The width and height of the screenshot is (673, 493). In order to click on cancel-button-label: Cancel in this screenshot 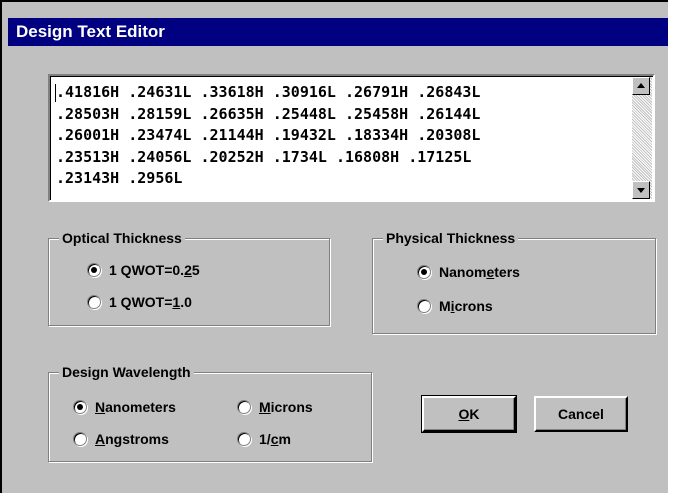, I will do `click(581, 414)`.